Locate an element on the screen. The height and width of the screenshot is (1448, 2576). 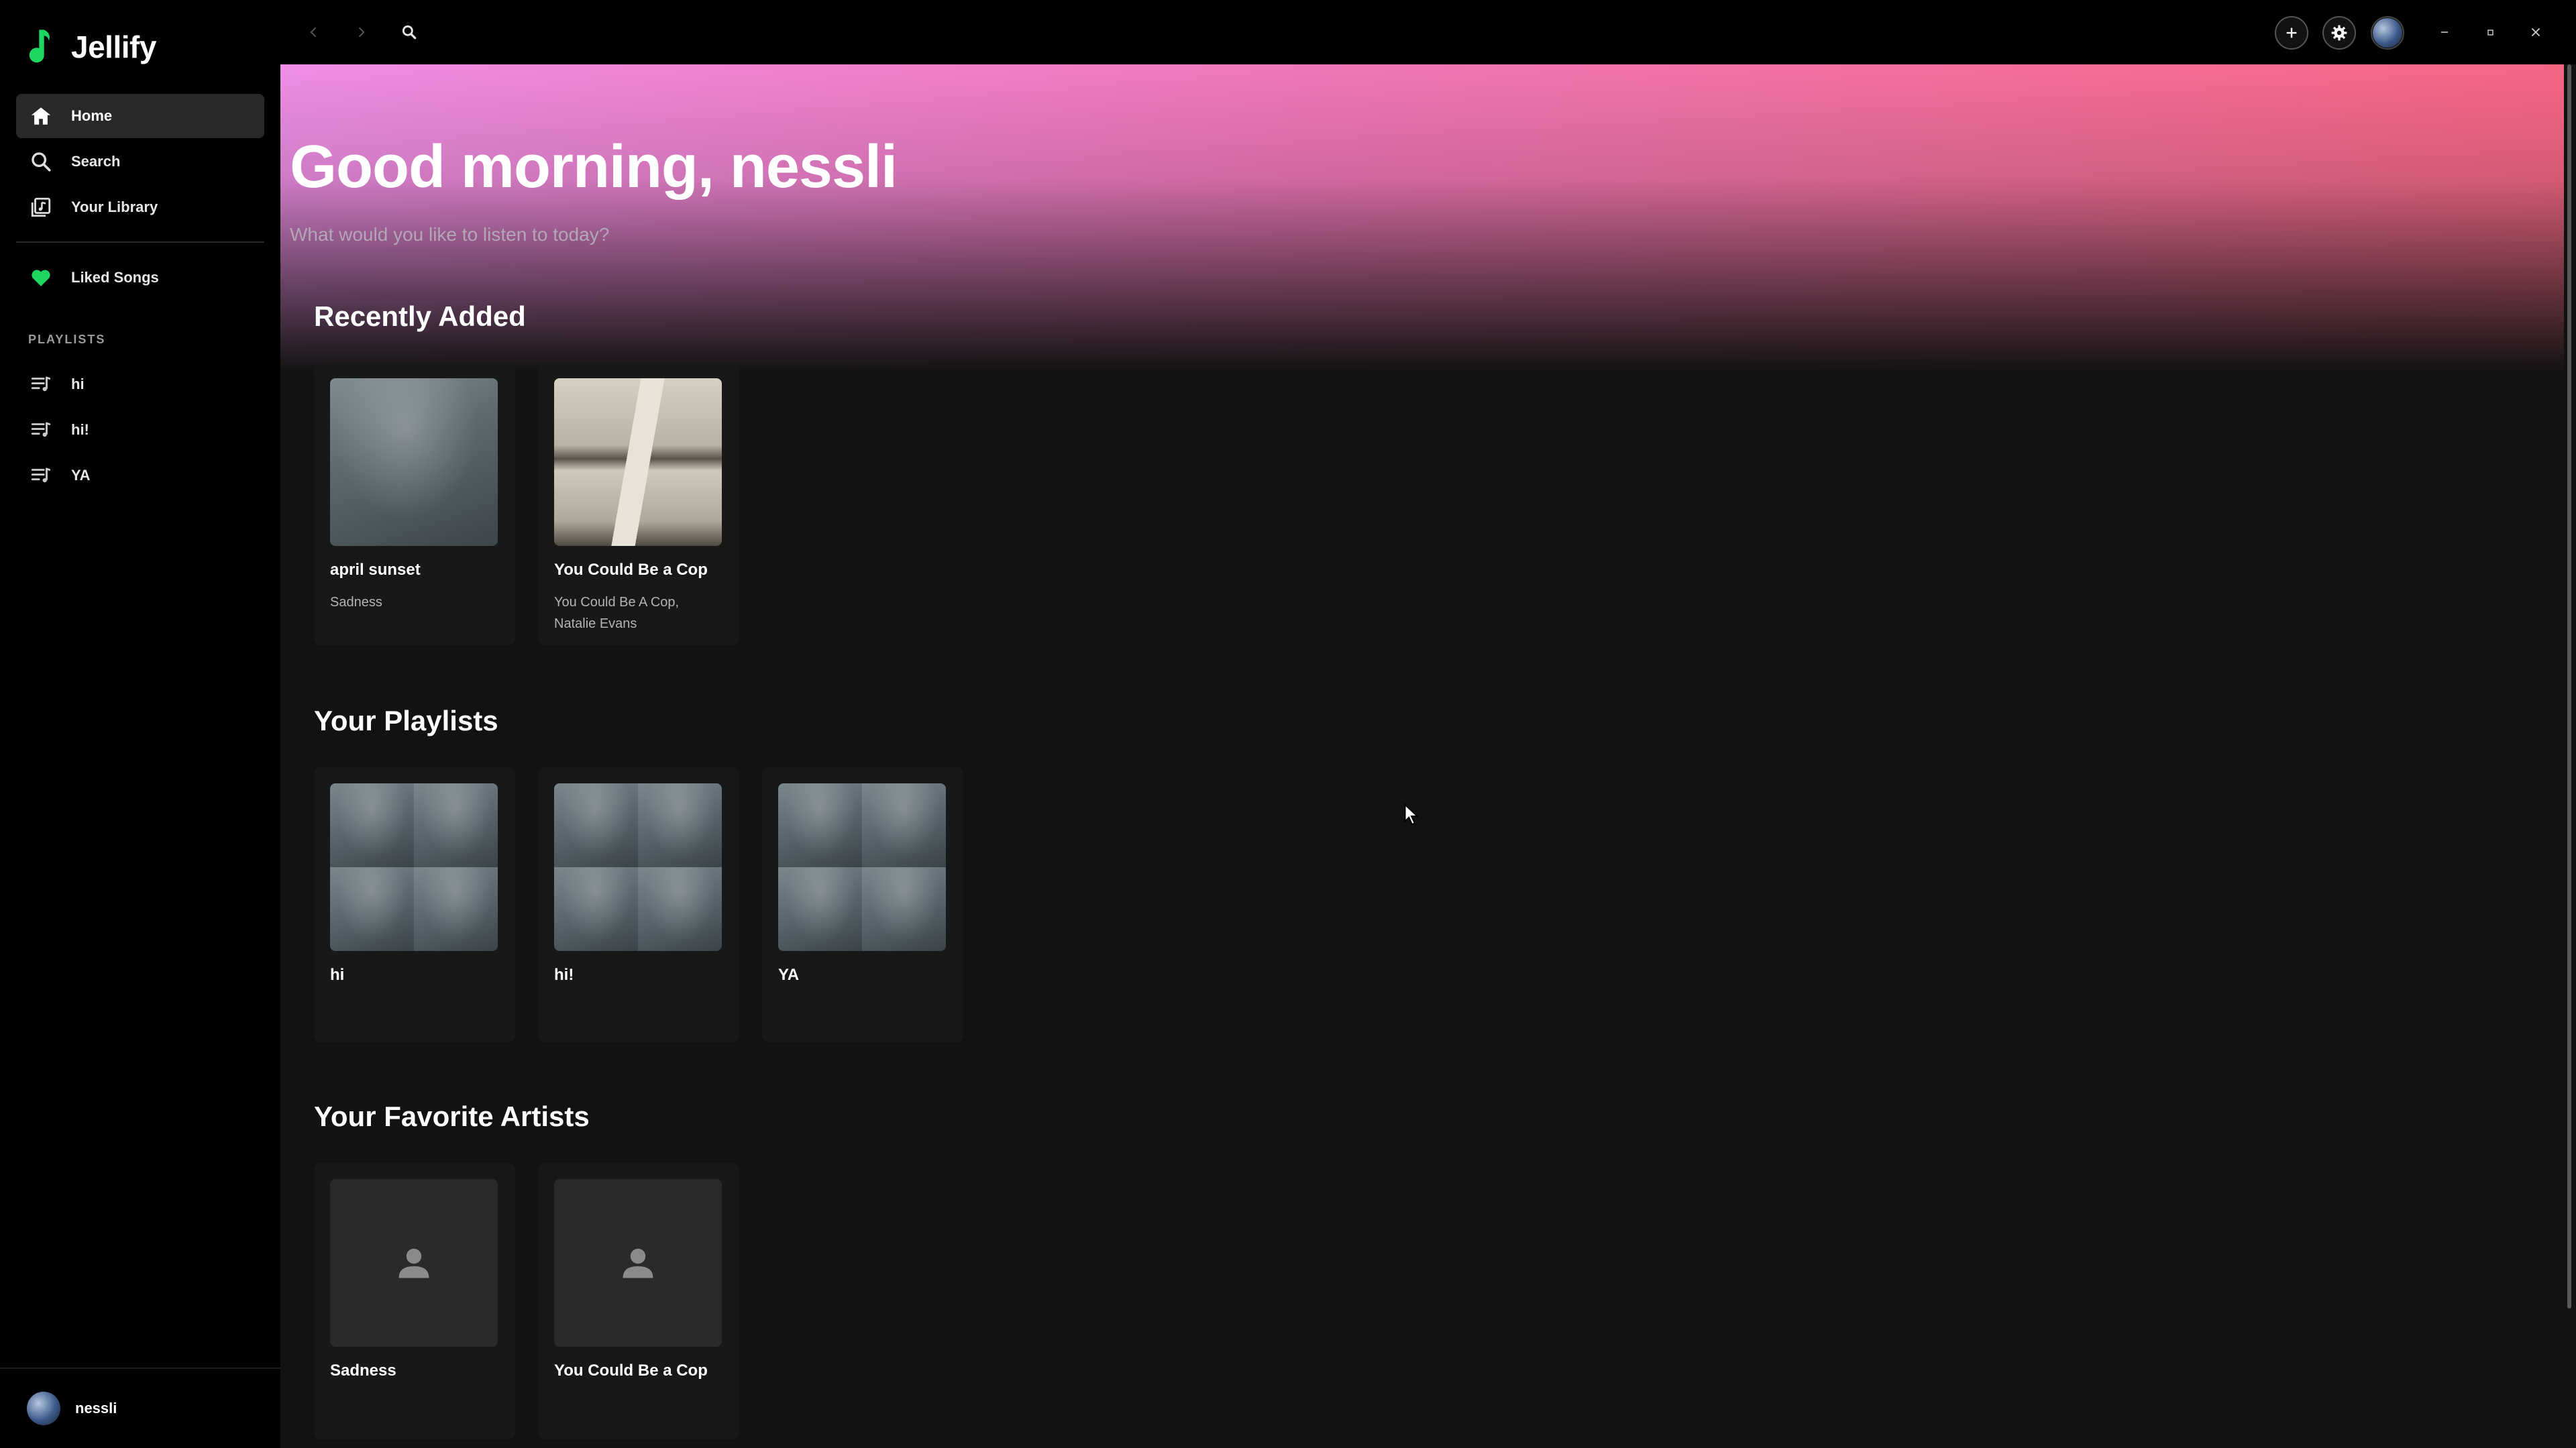
home-icon is located at coordinates (41, 116).